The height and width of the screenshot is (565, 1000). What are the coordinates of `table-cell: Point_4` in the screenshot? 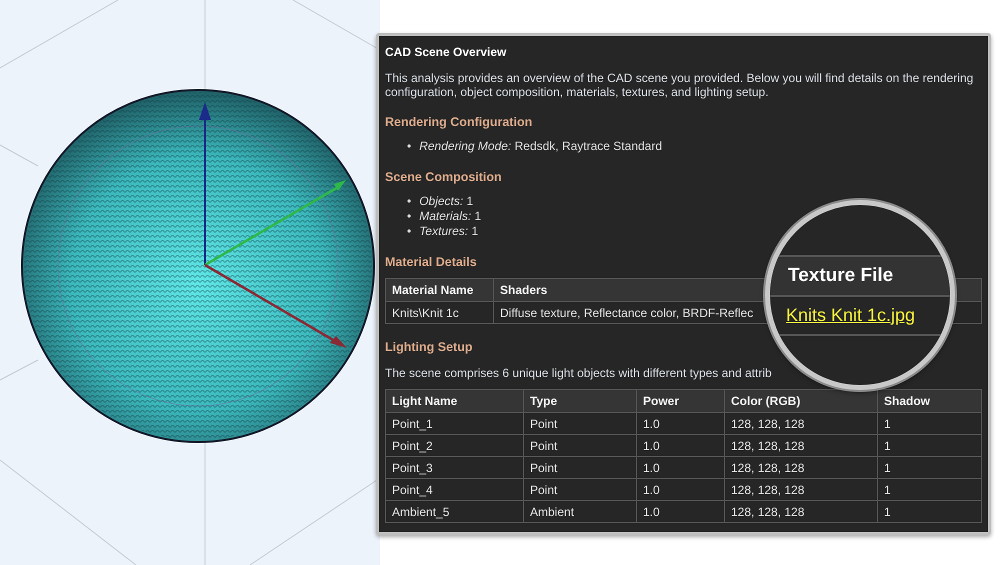 It's located at (455, 489).